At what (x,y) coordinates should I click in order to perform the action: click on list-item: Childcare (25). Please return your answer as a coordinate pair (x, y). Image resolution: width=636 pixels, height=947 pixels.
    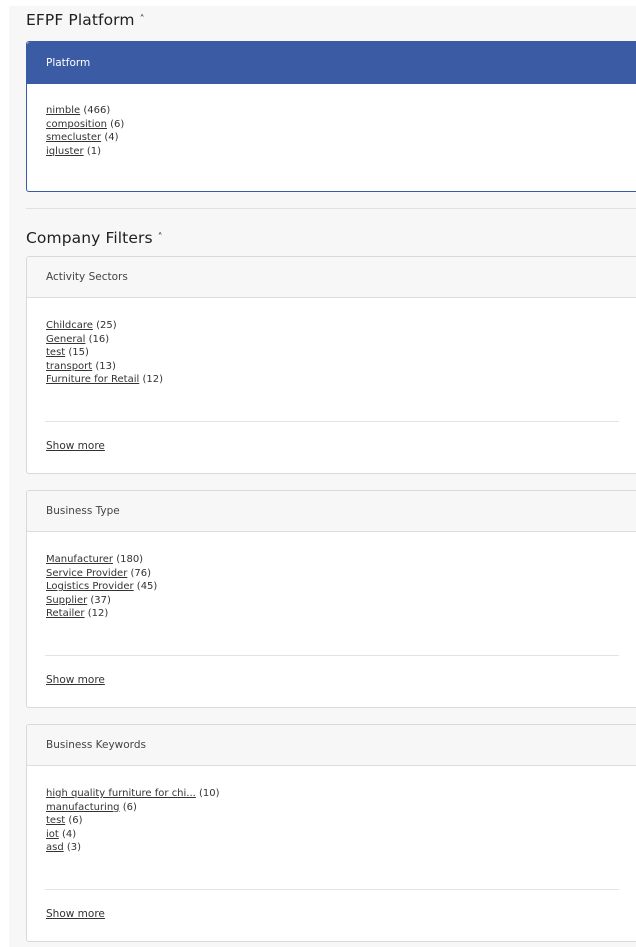
    Looking at the image, I should click on (341, 326).